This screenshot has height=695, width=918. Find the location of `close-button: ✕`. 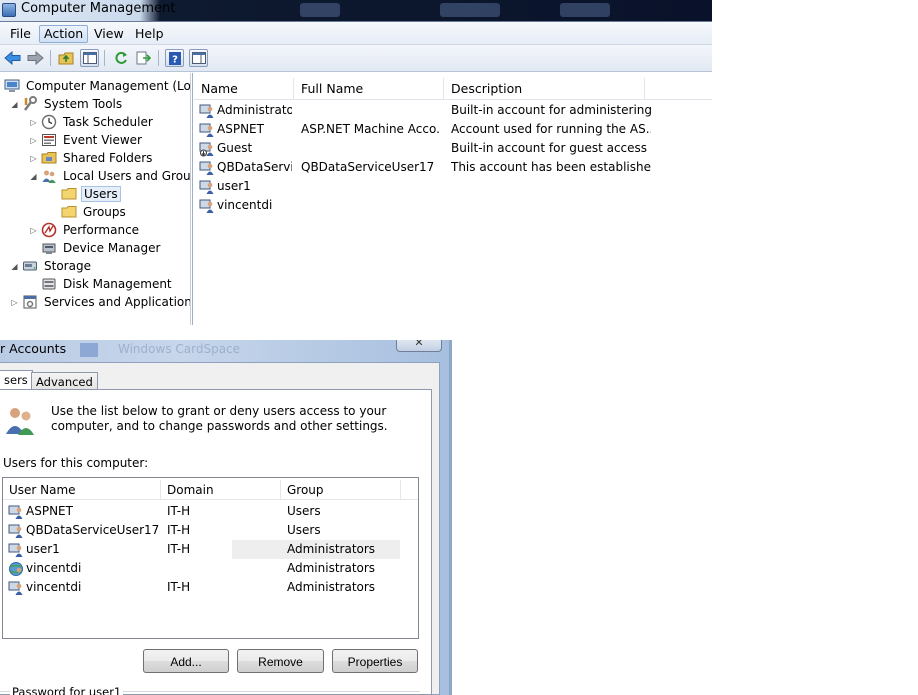

close-button: ✕ is located at coordinates (419, 346).